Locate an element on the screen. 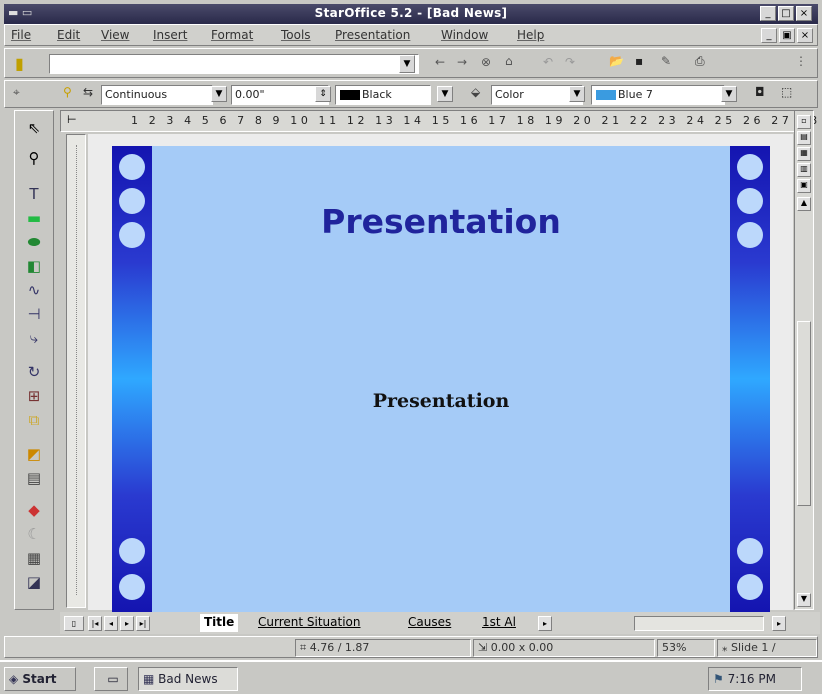 The height and width of the screenshot is (694, 822). edit-icon: ✎ is located at coordinates (666, 61).